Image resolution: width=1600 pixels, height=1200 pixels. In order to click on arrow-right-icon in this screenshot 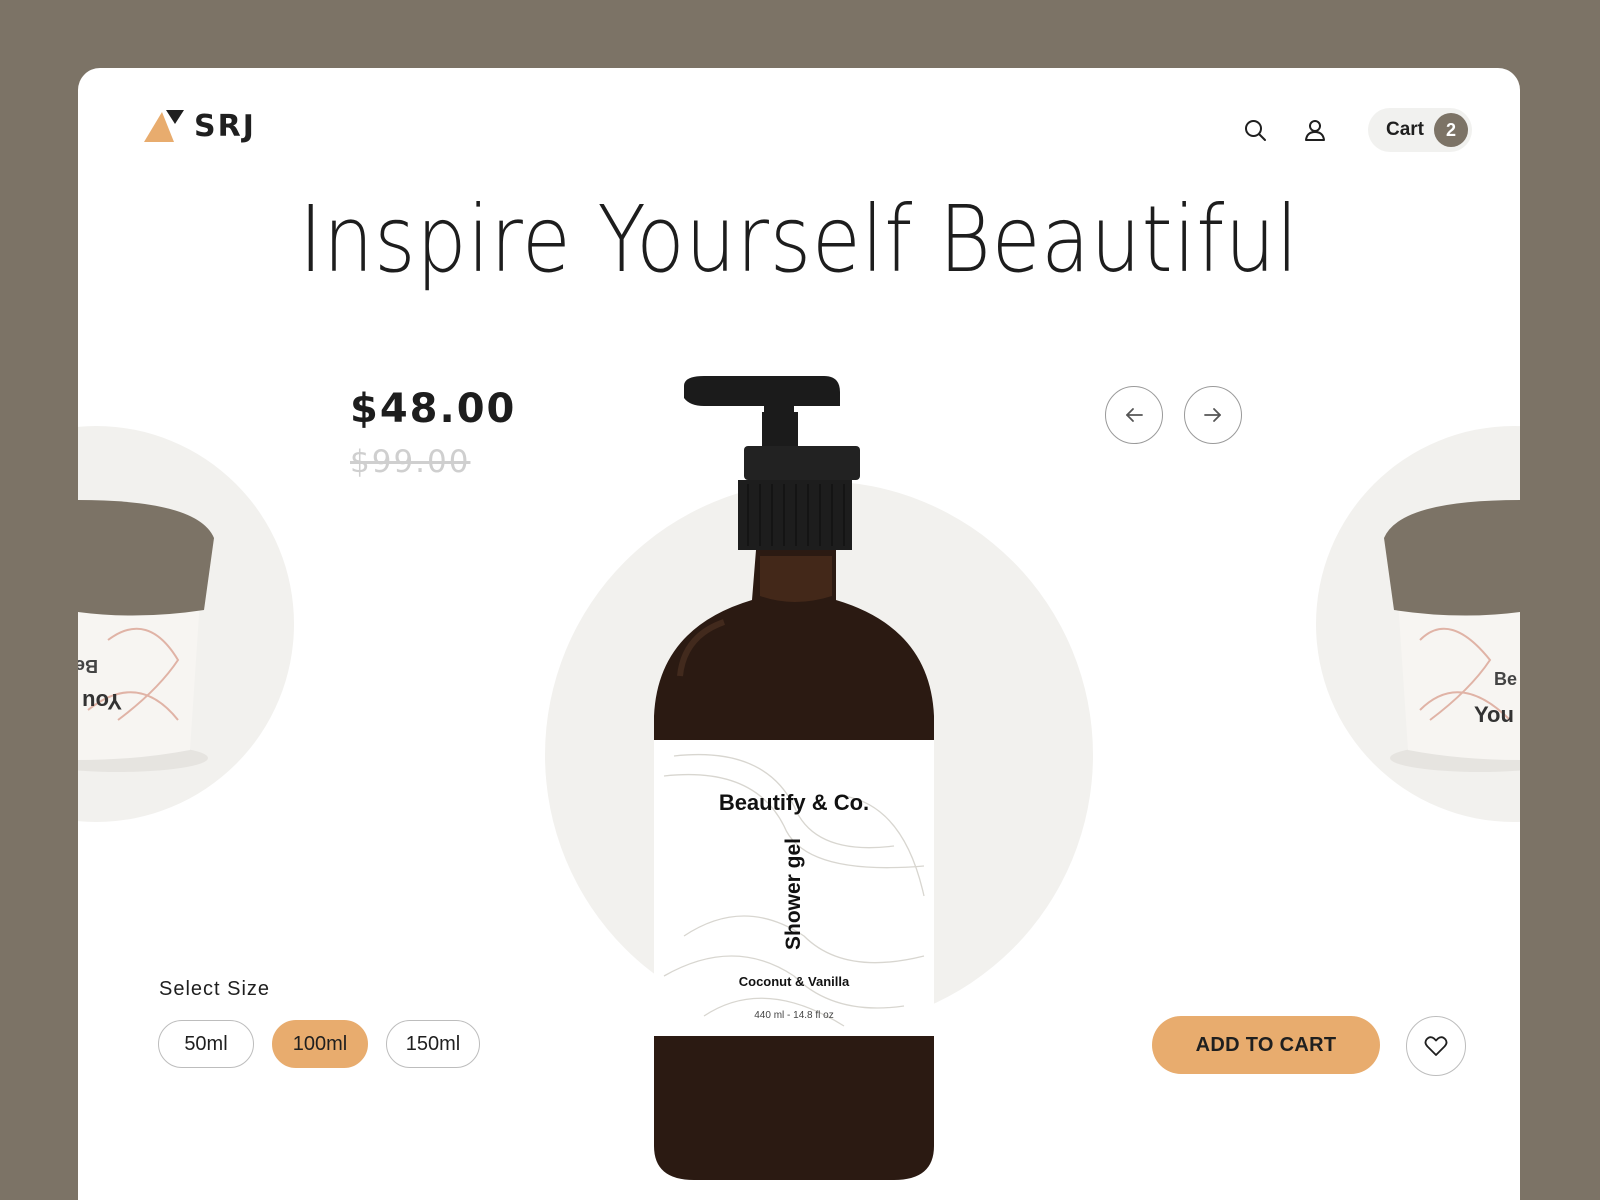, I will do `click(1212, 415)`.